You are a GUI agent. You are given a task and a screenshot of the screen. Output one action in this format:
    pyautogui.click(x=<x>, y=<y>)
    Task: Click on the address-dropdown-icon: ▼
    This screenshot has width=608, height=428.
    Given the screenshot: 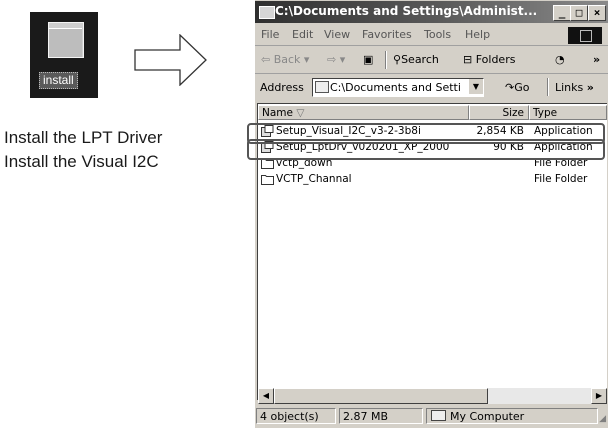 What is the action you would take?
    pyautogui.click(x=475, y=86)
    